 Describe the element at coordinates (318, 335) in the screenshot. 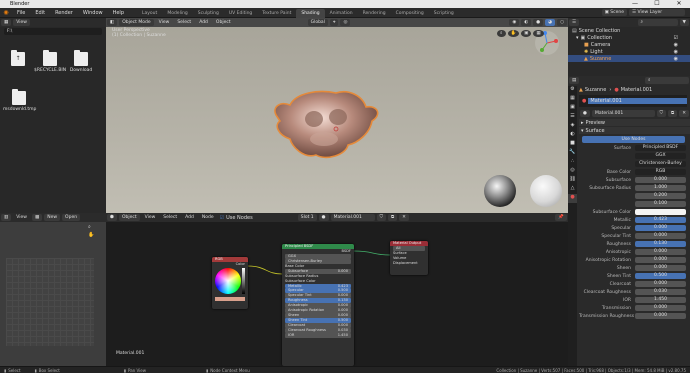

I see `bsdf-input-row: IOR 1.450` at that location.